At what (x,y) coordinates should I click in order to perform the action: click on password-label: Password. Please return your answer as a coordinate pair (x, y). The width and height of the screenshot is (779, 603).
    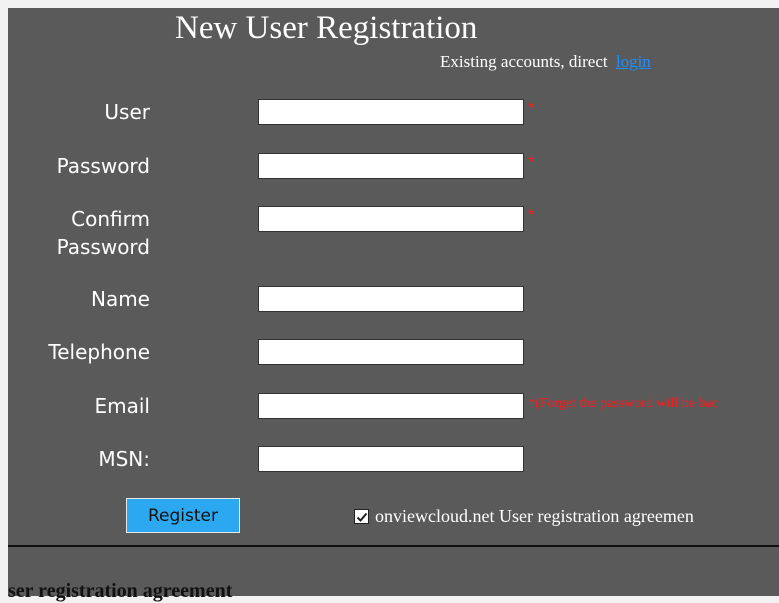
    Looking at the image, I should click on (103, 166).